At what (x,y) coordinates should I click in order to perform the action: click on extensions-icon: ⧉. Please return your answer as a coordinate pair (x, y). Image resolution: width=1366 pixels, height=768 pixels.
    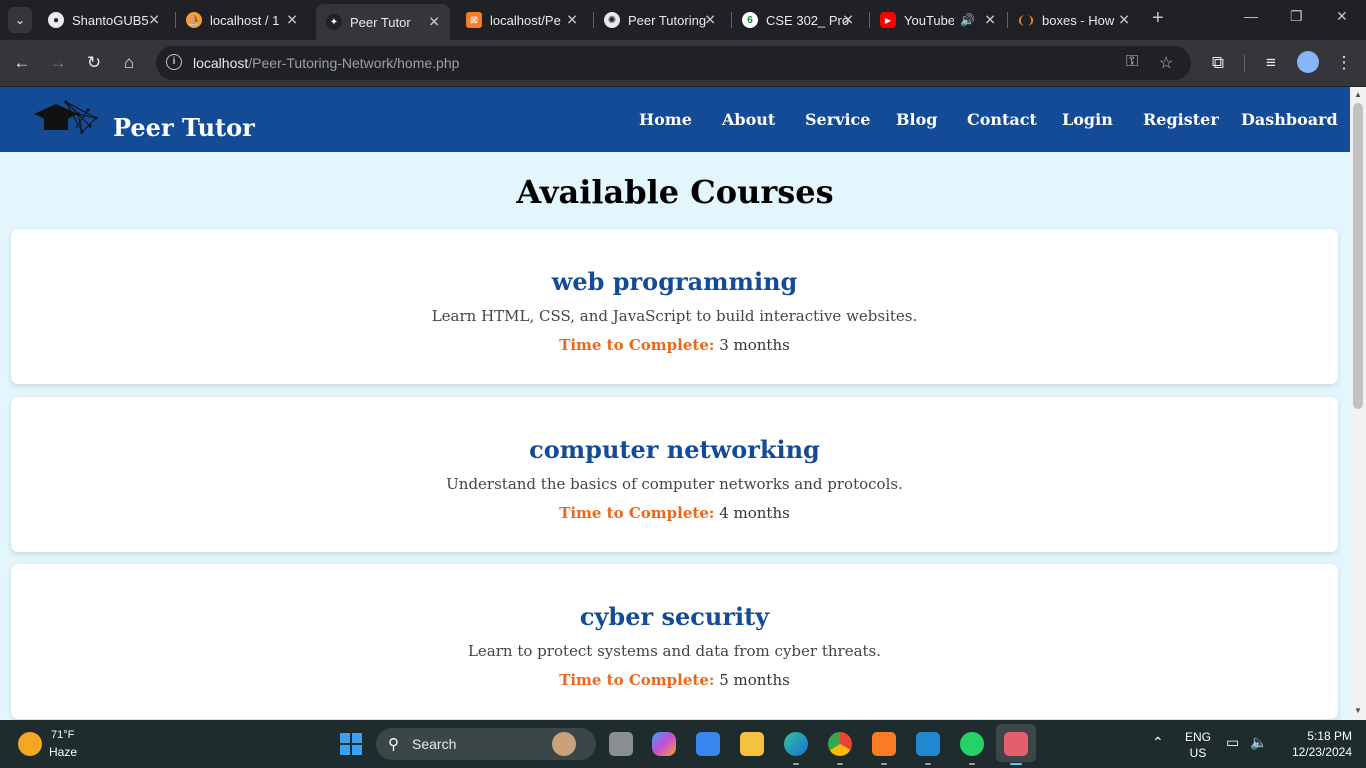
    Looking at the image, I should click on (1218, 63).